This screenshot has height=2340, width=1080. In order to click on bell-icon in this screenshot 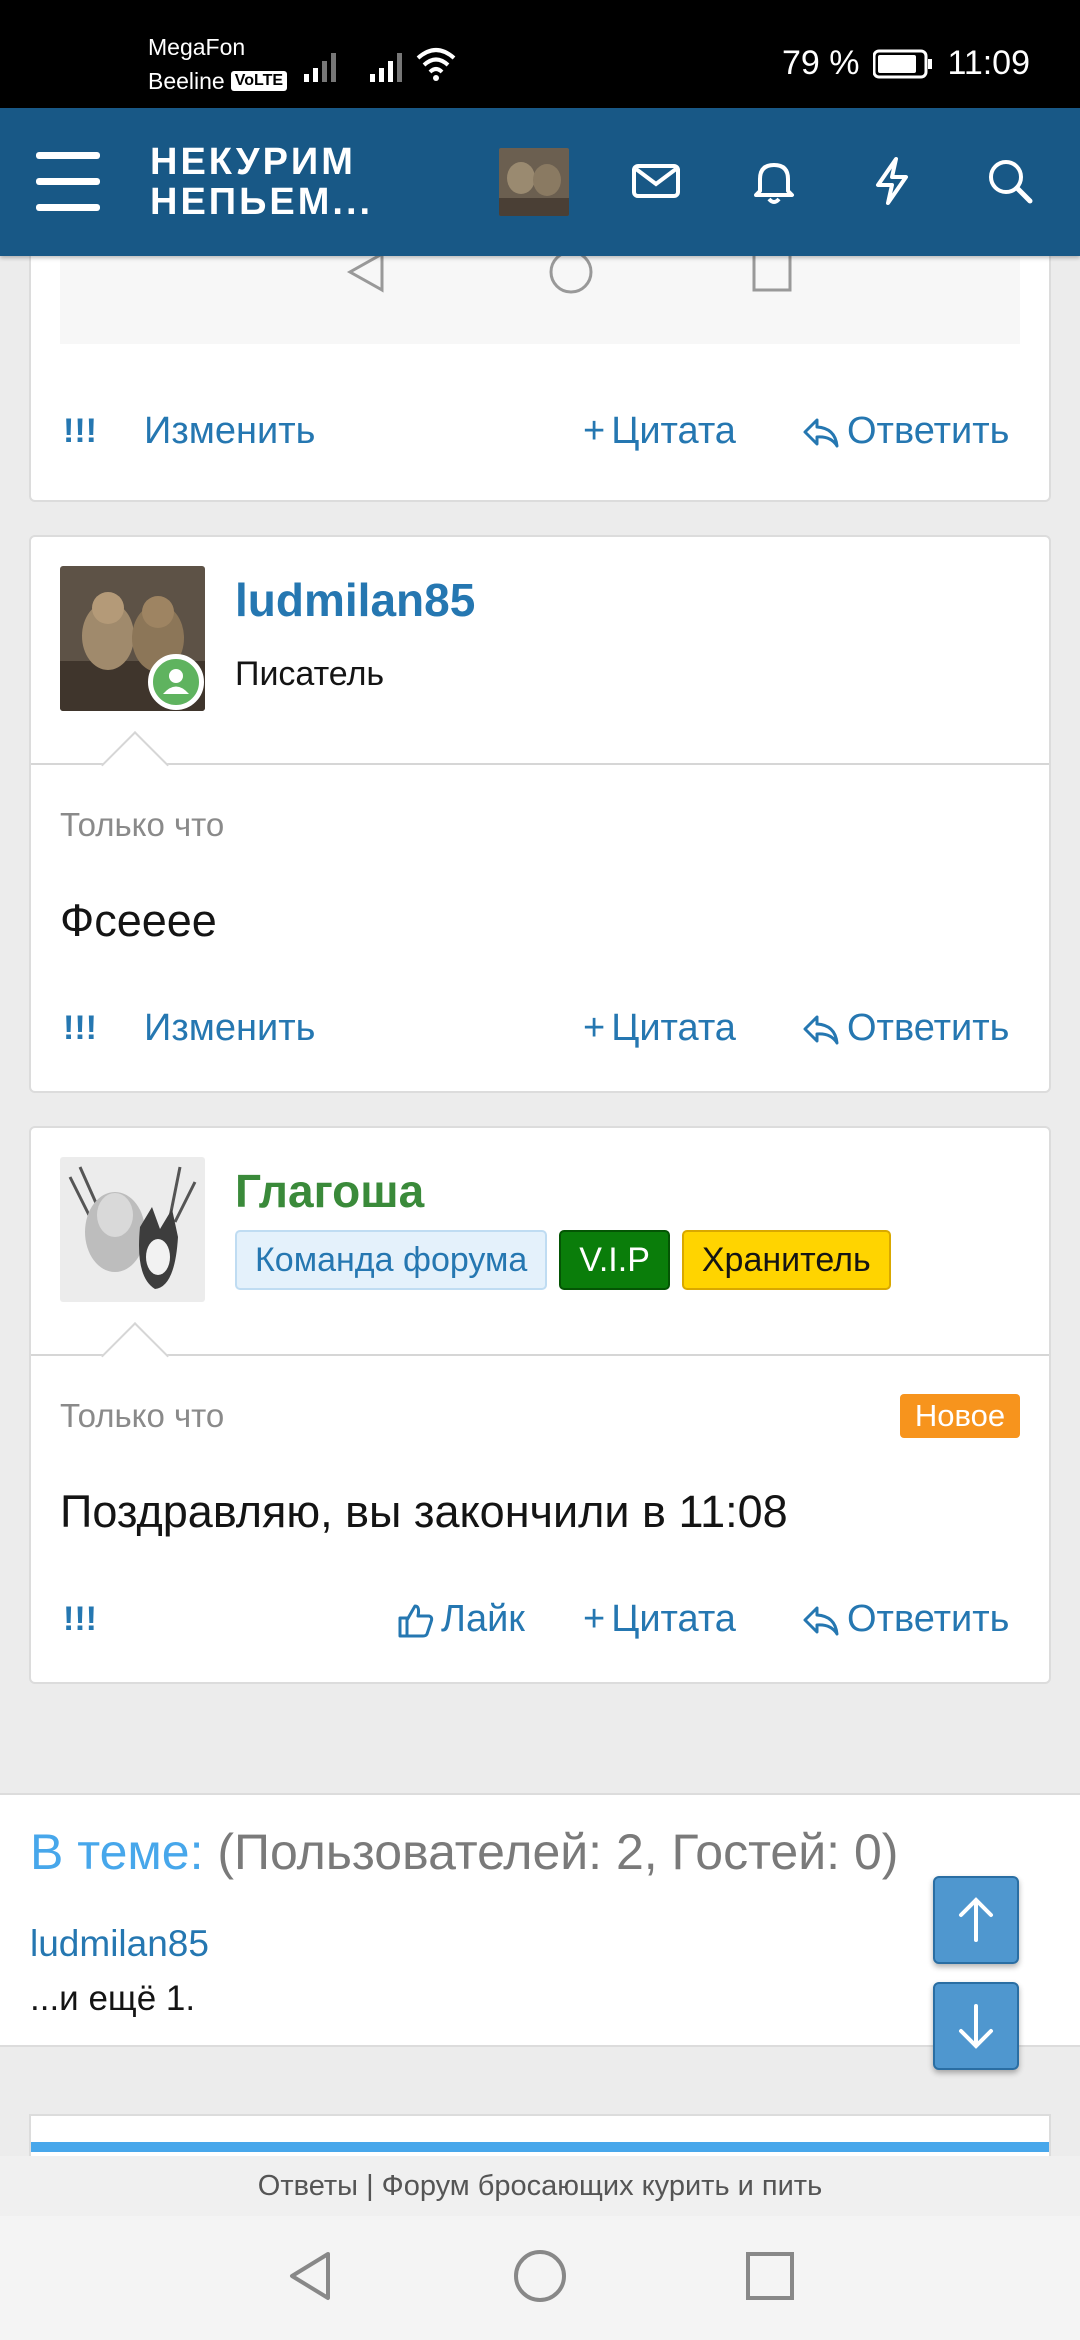, I will do `click(774, 181)`.